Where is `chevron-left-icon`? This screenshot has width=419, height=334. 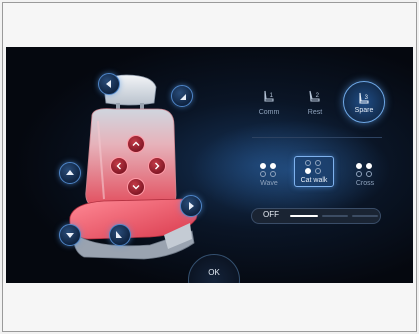 chevron-left-icon is located at coordinates (118, 166).